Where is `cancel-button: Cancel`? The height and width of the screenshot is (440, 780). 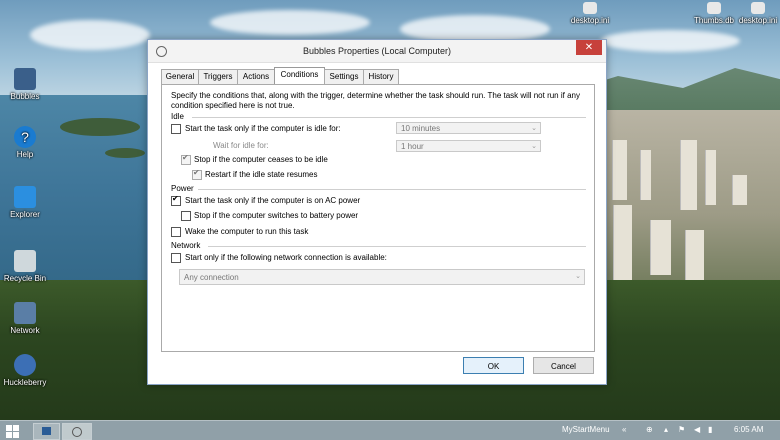 cancel-button: Cancel is located at coordinates (563, 365).